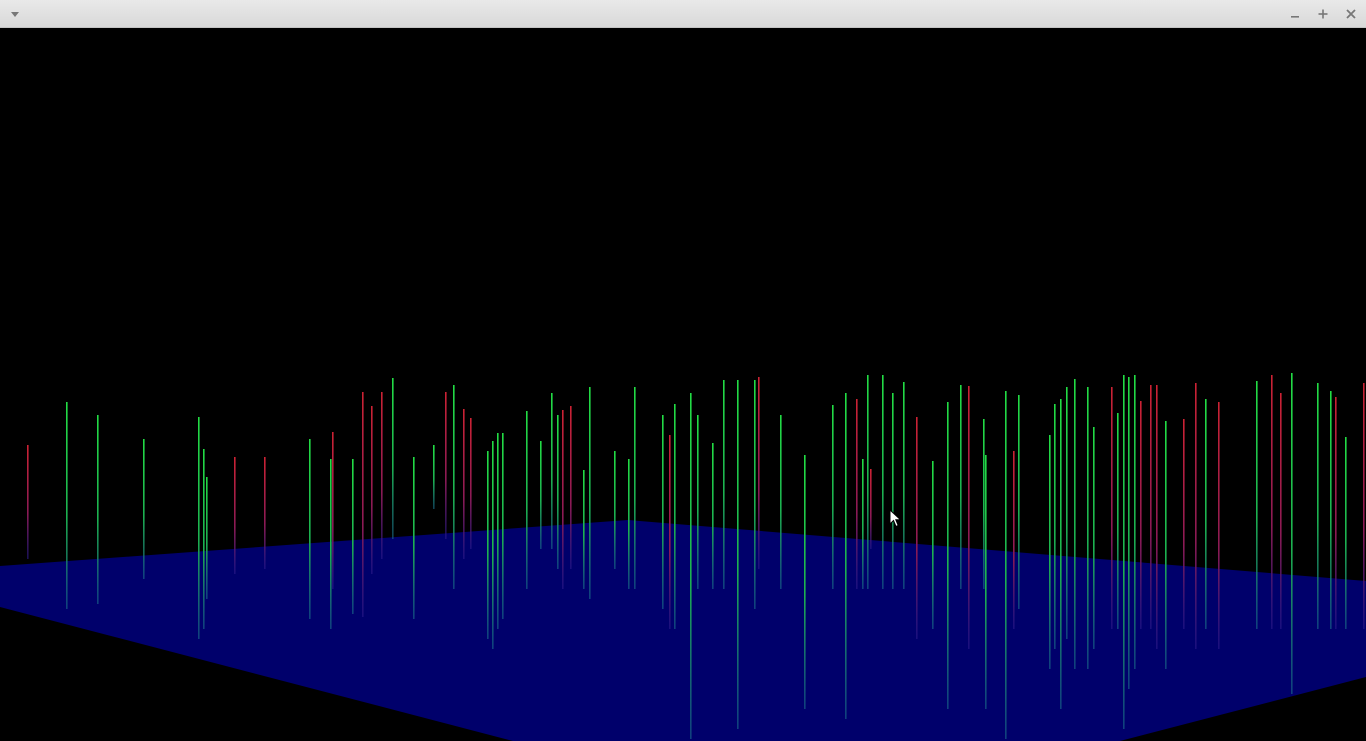 Image resolution: width=1366 pixels, height=741 pixels. What do you see at coordinates (683, 14) in the screenshot?
I see `title-bar` at bounding box center [683, 14].